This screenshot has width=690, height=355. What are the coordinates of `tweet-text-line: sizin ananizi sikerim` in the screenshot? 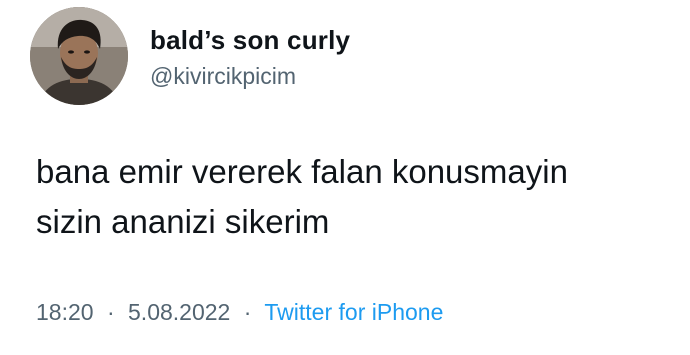 It's located at (183, 221).